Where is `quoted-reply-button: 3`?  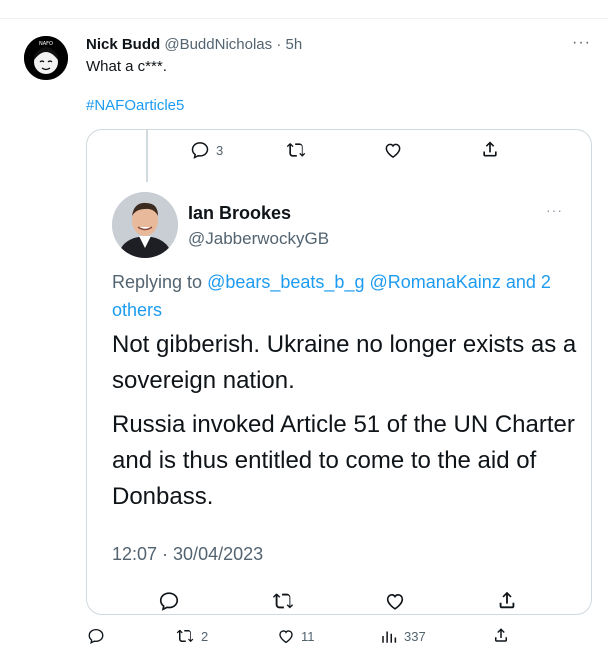 quoted-reply-button: 3 is located at coordinates (206, 150).